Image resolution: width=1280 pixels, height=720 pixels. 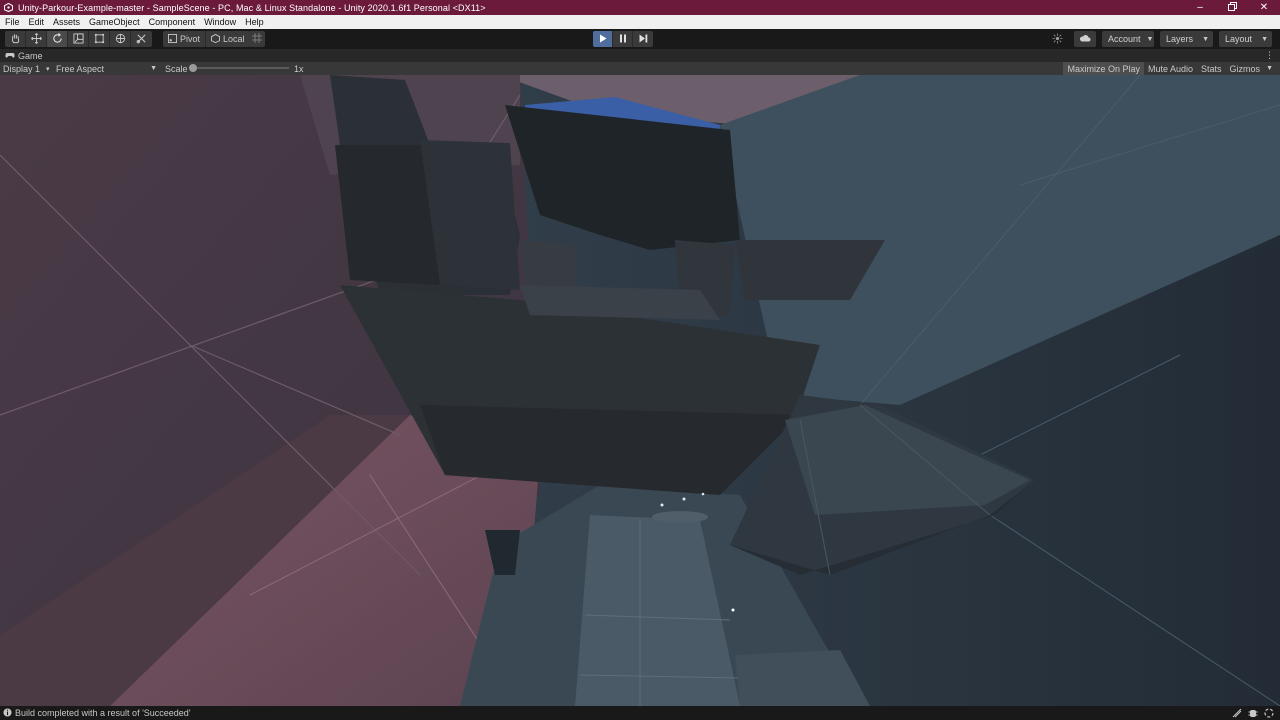 I want to click on layout-dropdown: Layout ▼, so click(x=1245, y=39).